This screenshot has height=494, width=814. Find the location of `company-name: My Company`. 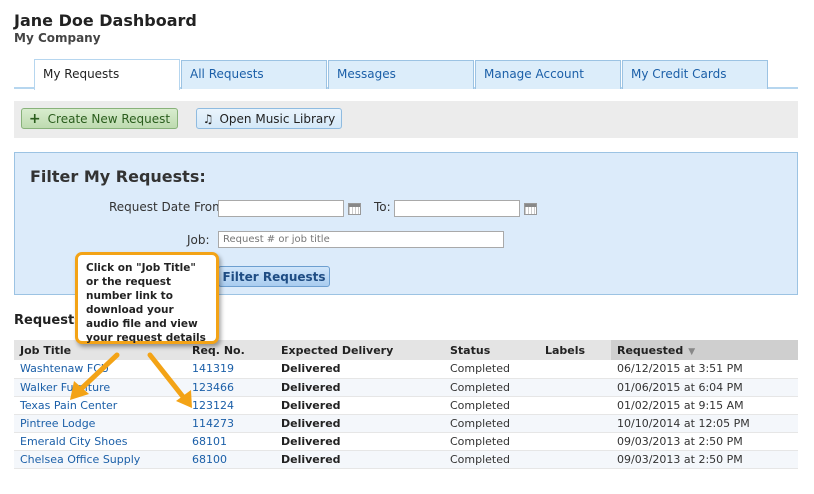

company-name: My Company is located at coordinates (57, 38).